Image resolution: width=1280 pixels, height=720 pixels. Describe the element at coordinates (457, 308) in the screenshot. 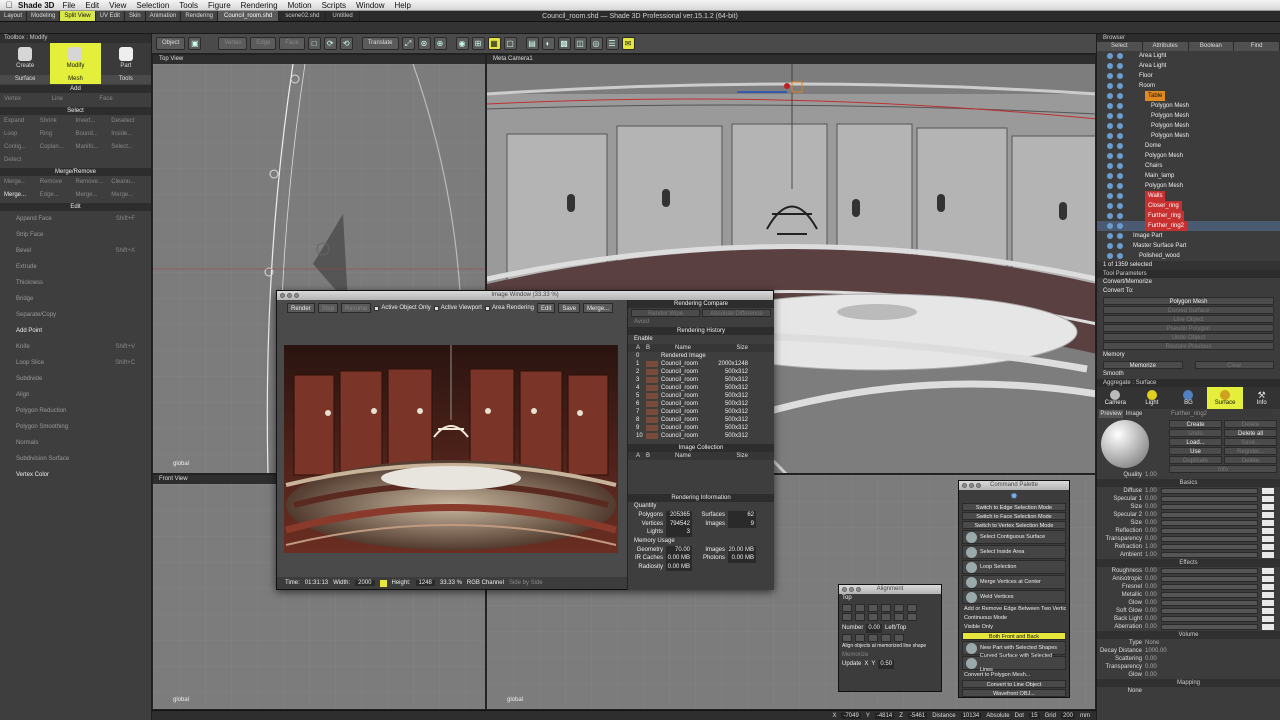

I see `active-viewport-checkbox: Active Viewport` at that location.